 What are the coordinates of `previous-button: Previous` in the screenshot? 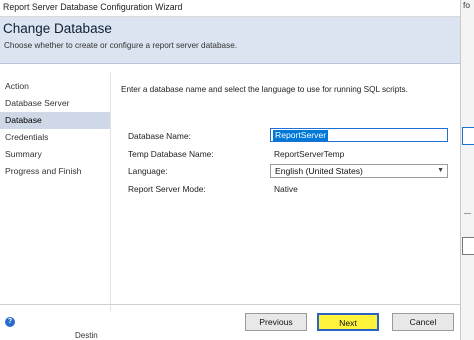 It's located at (276, 322).